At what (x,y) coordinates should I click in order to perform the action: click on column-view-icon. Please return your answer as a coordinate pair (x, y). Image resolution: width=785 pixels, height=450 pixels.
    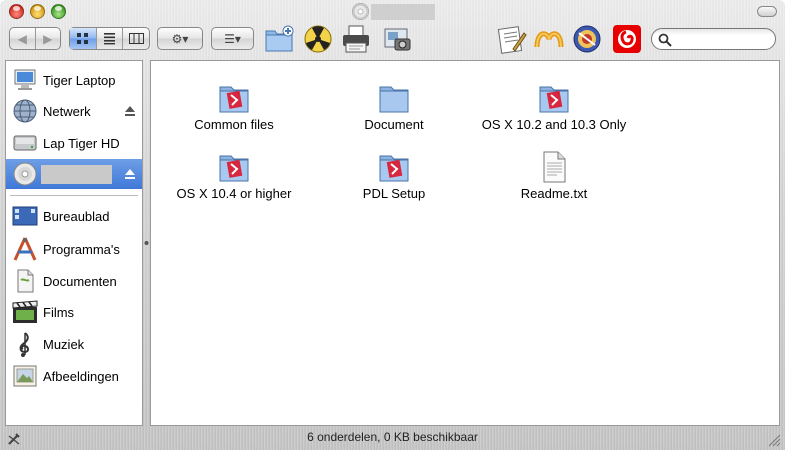
    Looking at the image, I should click on (136, 38).